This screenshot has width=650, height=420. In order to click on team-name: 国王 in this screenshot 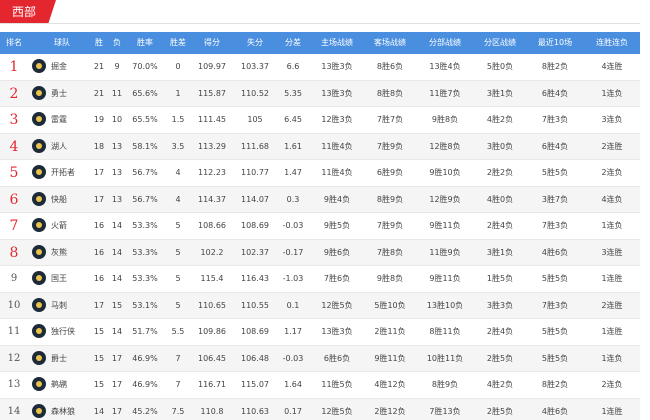, I will do `click(59, 278)`.